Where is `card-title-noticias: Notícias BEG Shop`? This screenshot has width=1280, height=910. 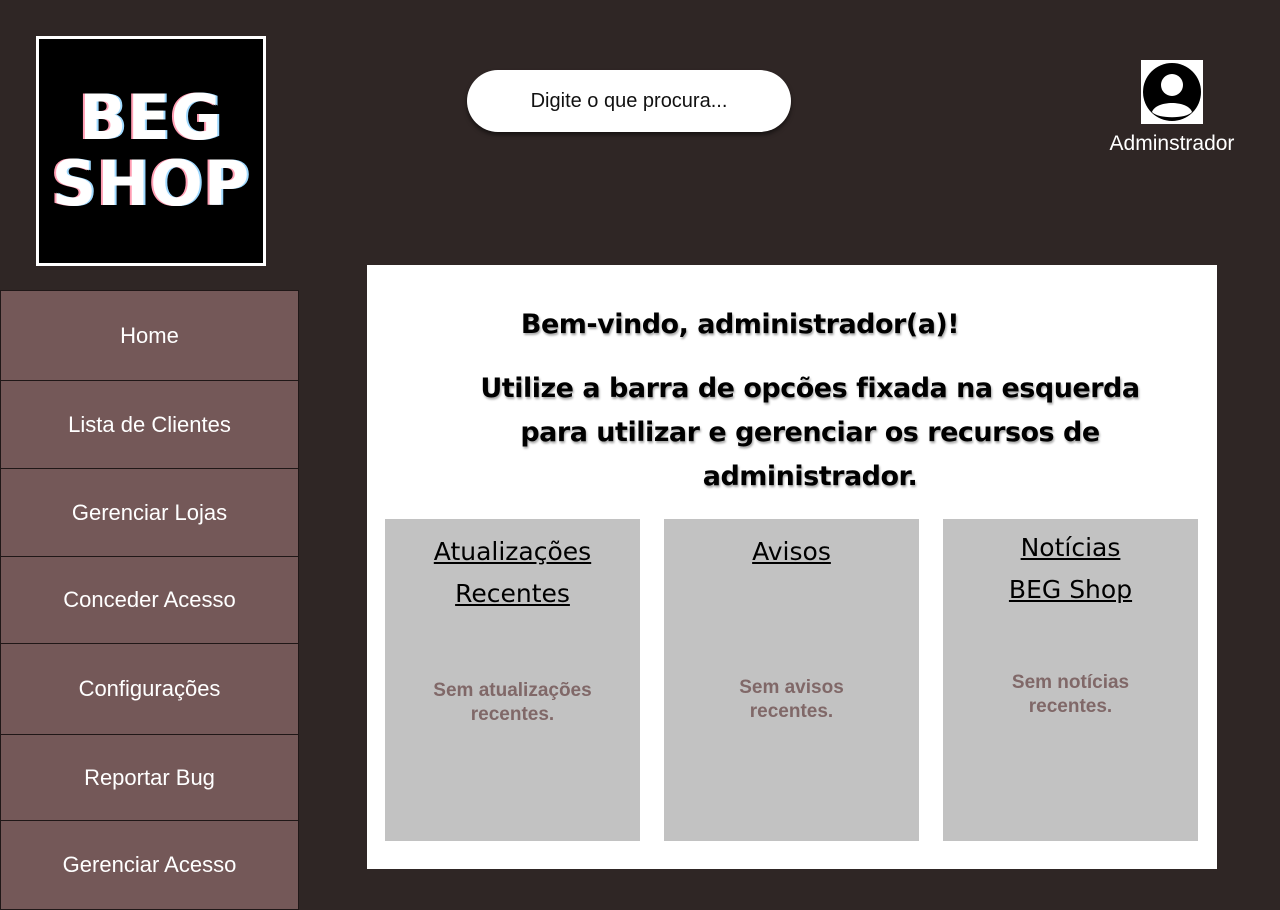
card-title-noticias: Notícias BEG Shop is located at coordinates (1070, 569).